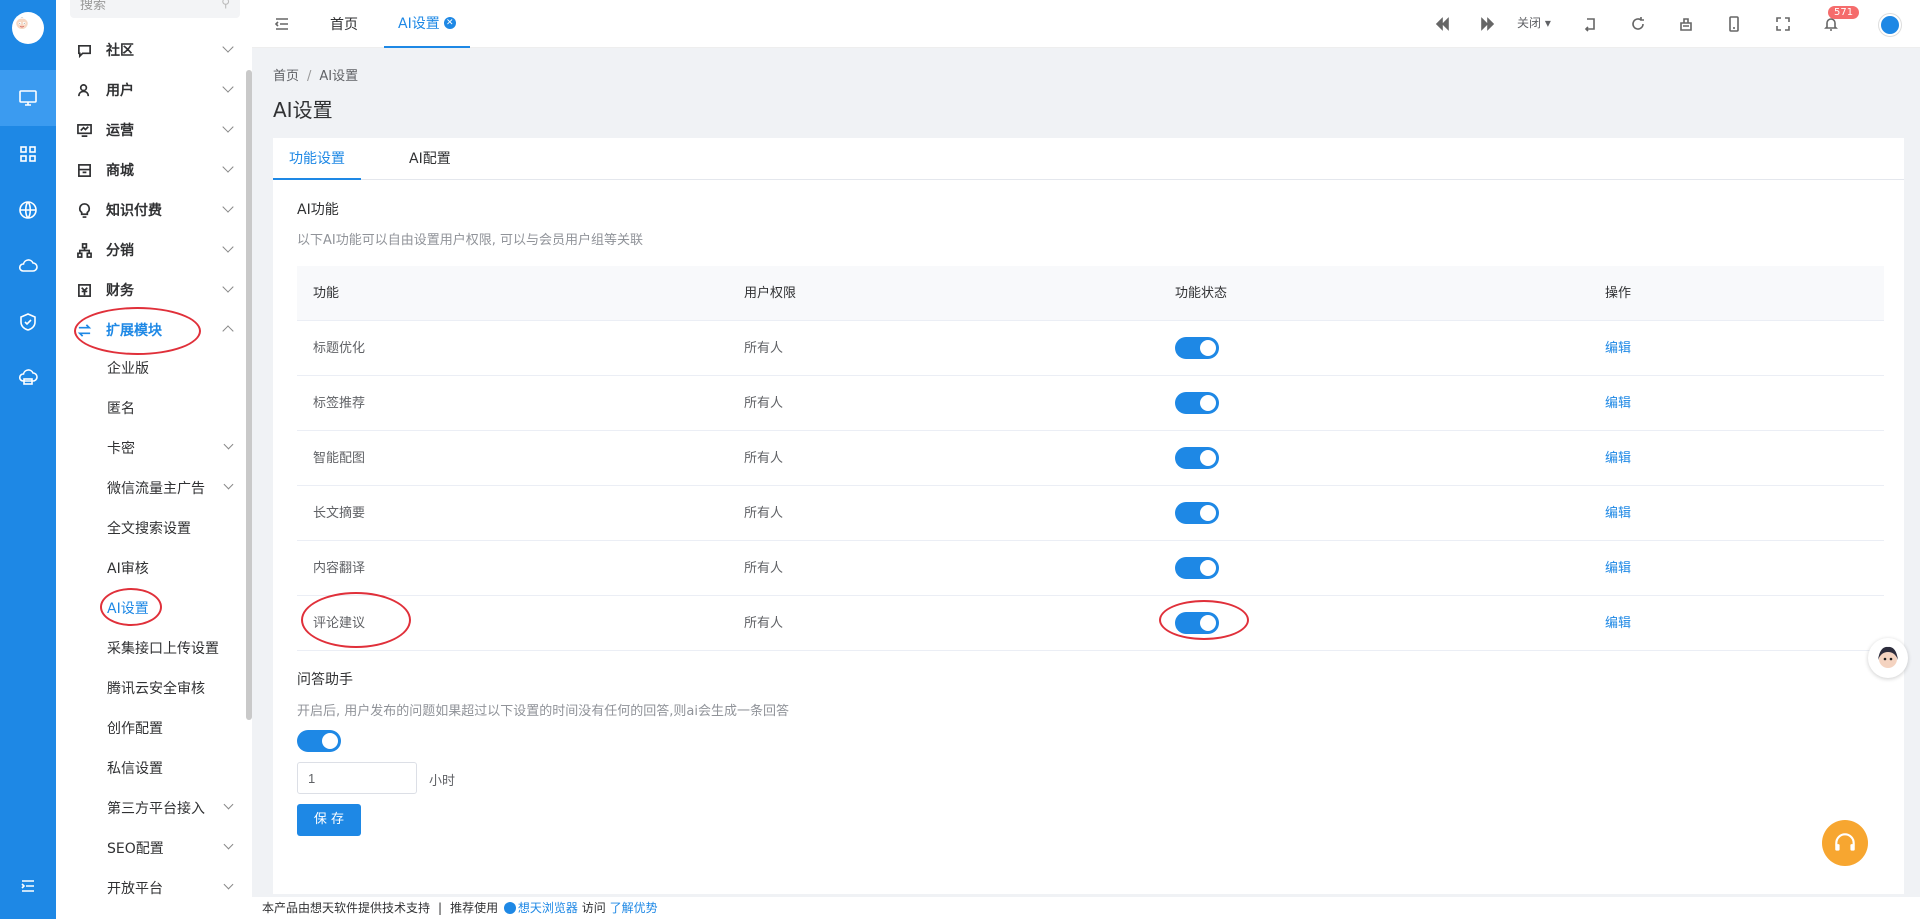  Describe the element at coordinates (134, 331) in the screenshot. I see `menu-label: 扩展模块` at that location.